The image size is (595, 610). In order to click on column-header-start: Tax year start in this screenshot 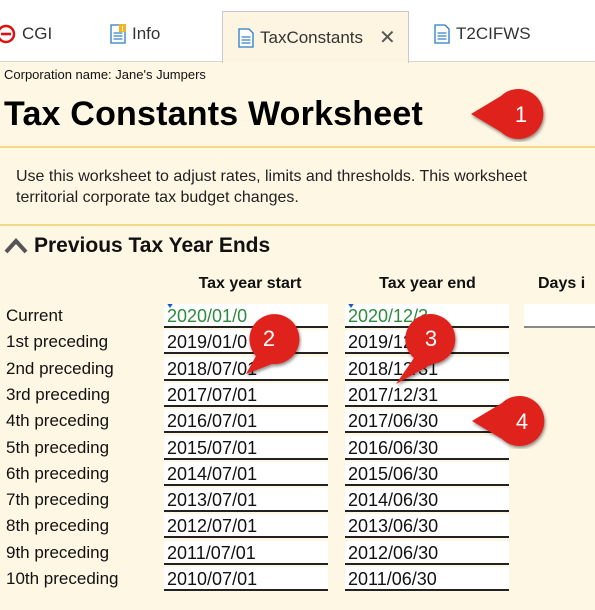, I will do `click(250, 283)`.